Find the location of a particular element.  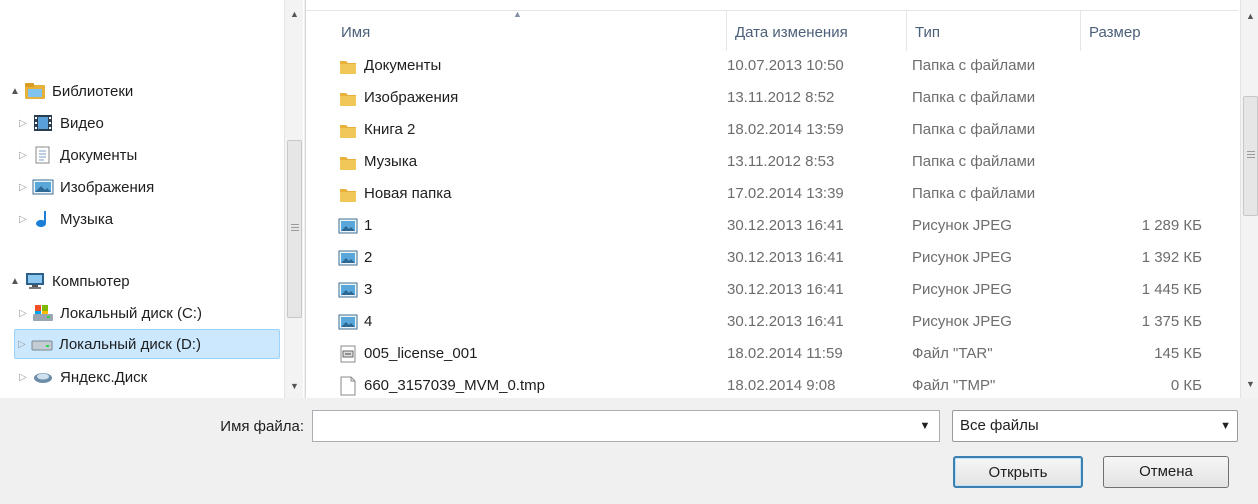

file-row: Музыка 13.11.2012 8:53 Папка с файлами is located at coordinates (772, 162).